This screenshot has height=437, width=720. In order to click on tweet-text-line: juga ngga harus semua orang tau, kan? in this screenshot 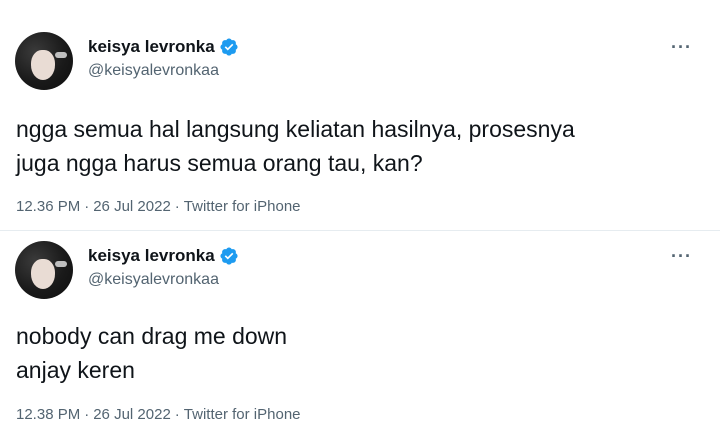, I will do `click(219, 163)`.